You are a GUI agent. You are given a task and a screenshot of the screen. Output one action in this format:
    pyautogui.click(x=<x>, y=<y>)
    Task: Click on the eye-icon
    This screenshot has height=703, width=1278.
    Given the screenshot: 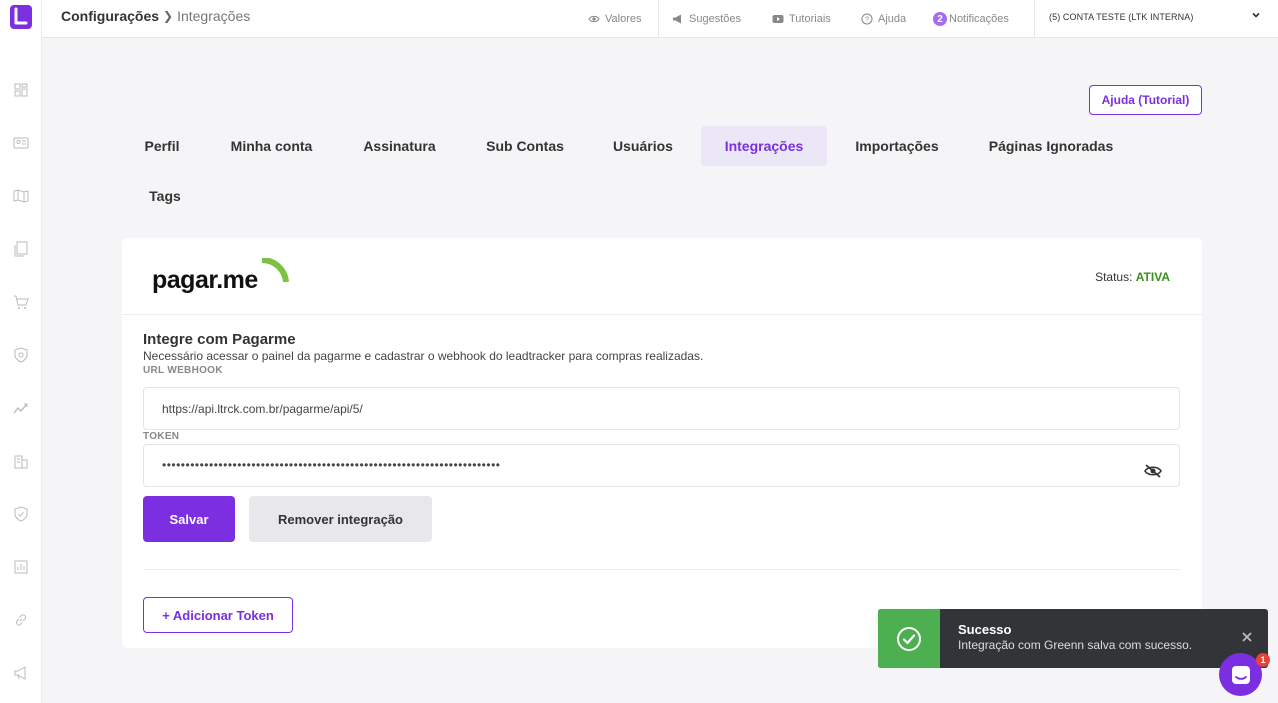 What is the action you would take?
    pyautogui.click(x=594, y=19)
    